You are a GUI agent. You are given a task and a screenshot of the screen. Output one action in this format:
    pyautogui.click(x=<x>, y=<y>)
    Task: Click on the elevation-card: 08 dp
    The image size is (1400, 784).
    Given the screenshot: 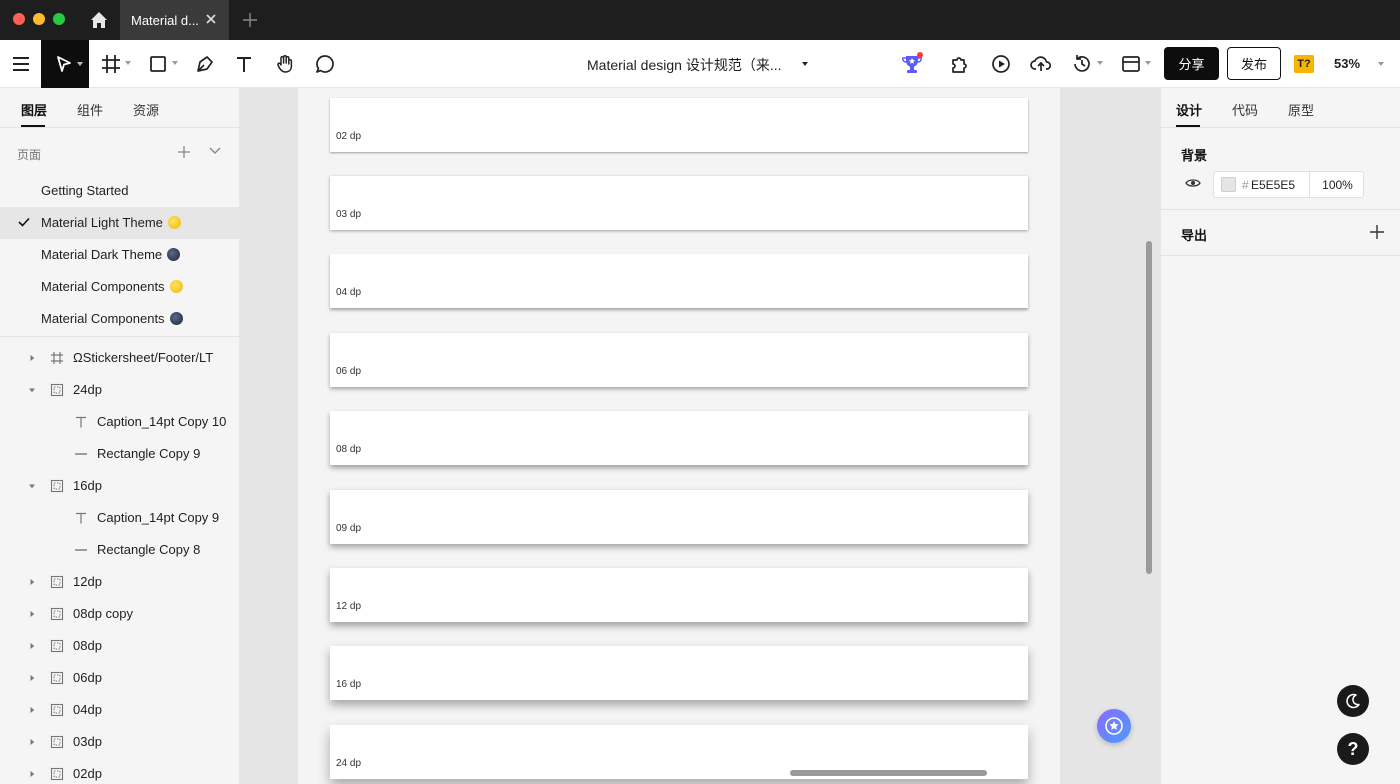 What is the action you would take?
    pyautogui.click(x=679, y=438)
    